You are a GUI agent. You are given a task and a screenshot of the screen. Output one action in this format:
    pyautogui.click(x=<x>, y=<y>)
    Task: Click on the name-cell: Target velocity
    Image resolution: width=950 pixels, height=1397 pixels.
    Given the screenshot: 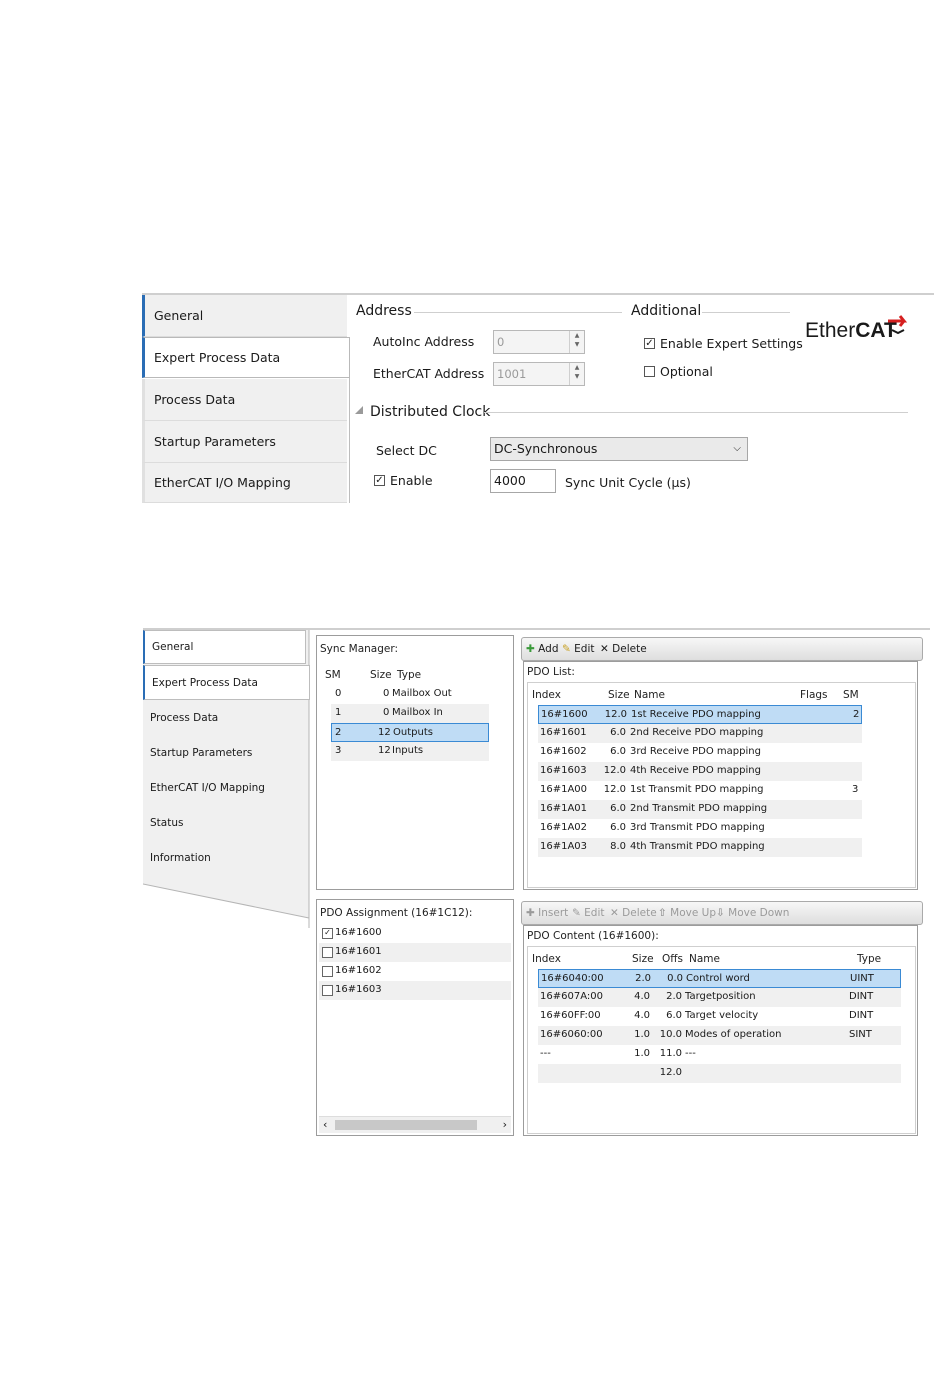 What is the action you would take?
    pyautogui.click(x=722, y=1015)
    